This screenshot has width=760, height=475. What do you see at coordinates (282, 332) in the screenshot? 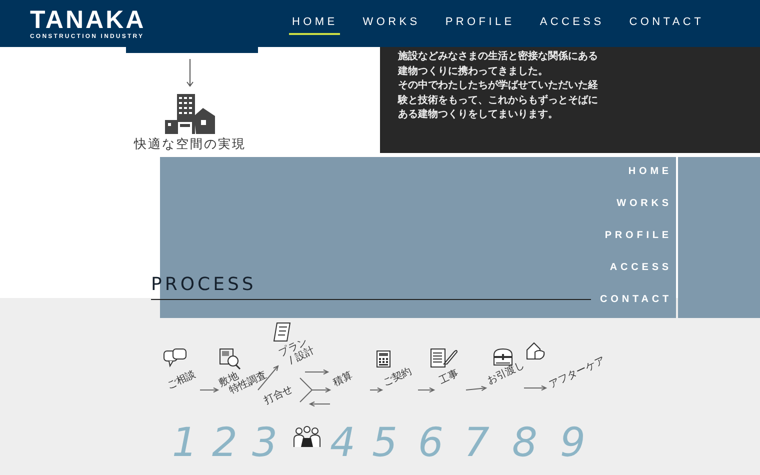
I see `document-icon` at bounding box center [282, 332].